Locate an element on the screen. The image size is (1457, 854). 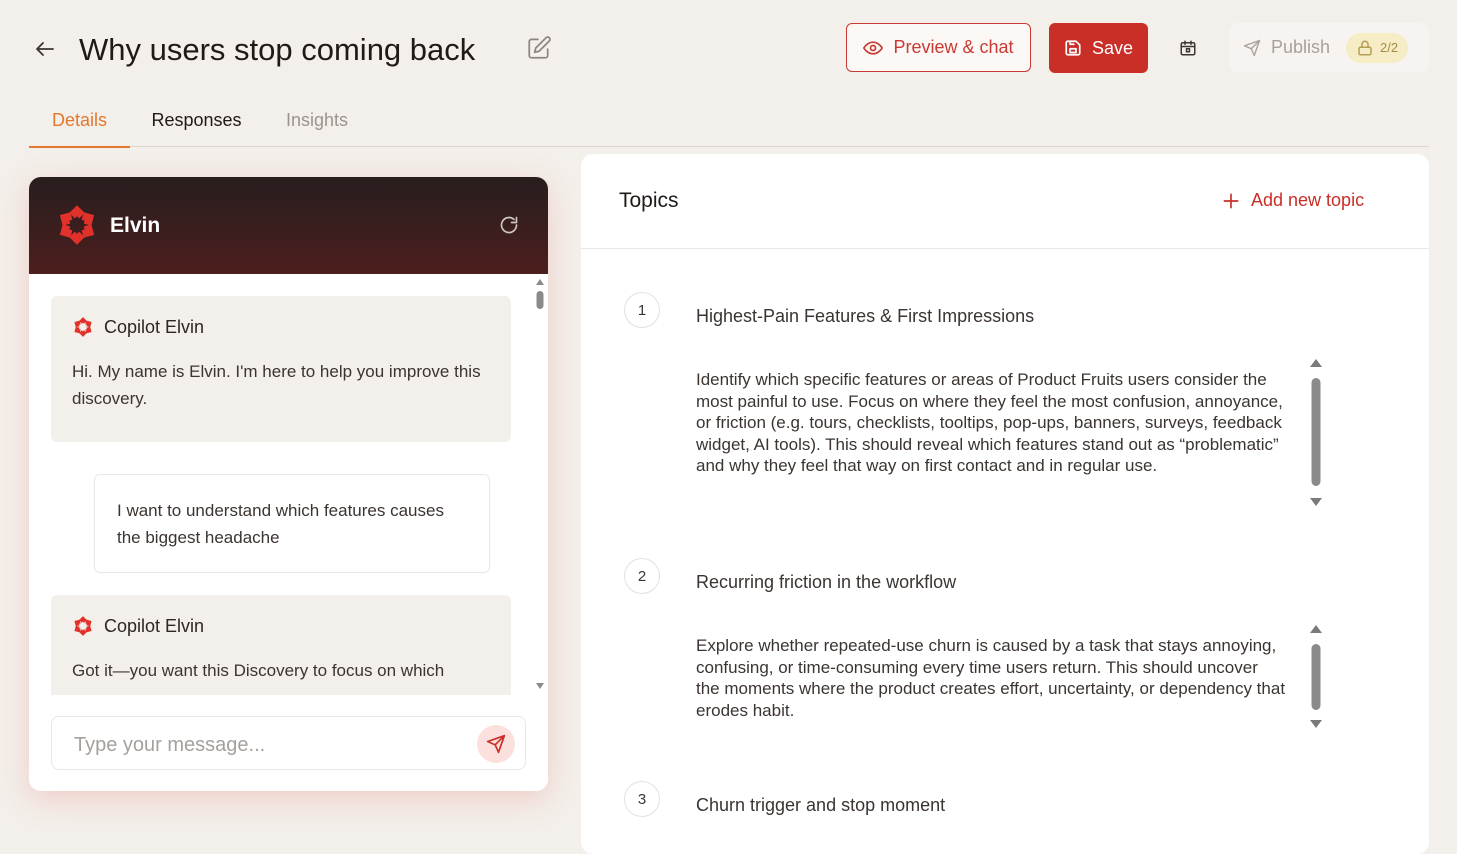
back-button is located at coordinates (45, 49).